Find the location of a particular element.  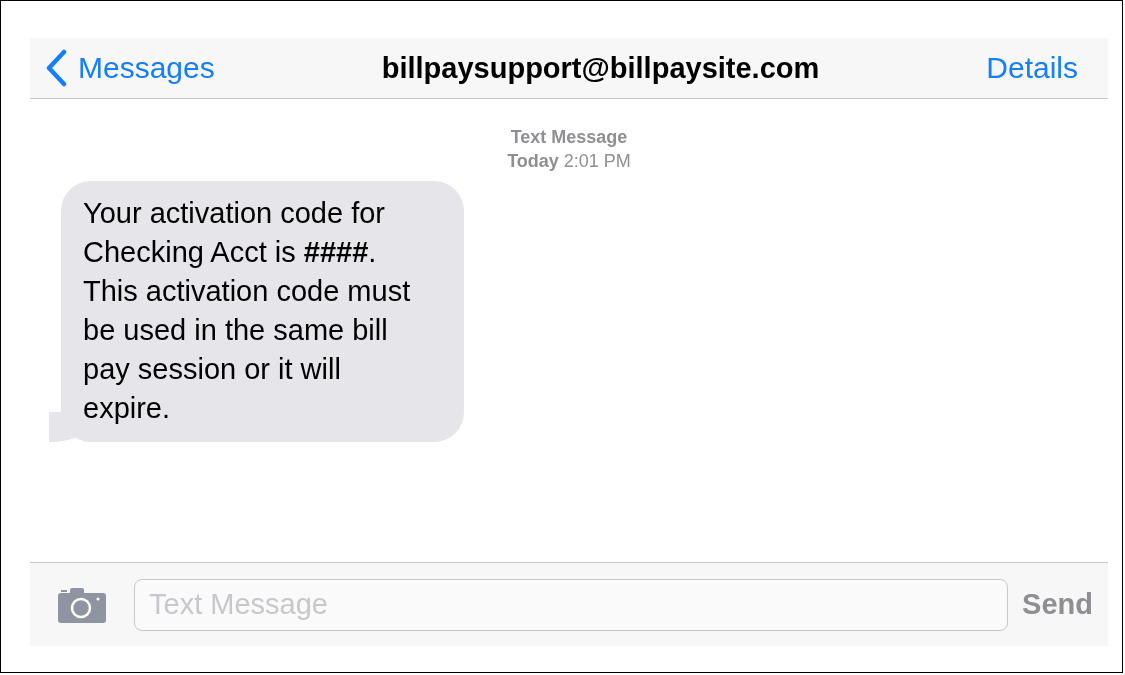

chevron-left-icon is located at coordinates (56, 68).